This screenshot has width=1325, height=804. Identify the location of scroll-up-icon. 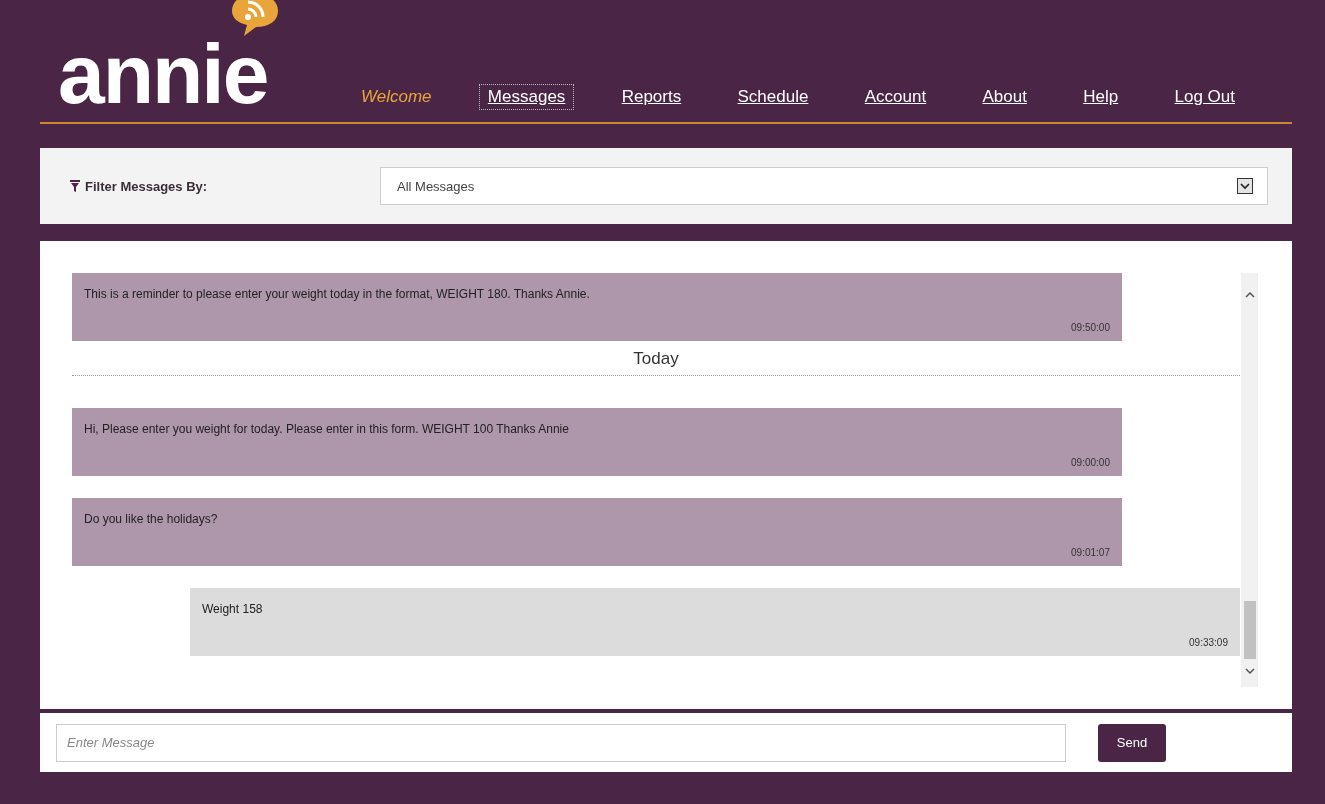
(1249, 295).